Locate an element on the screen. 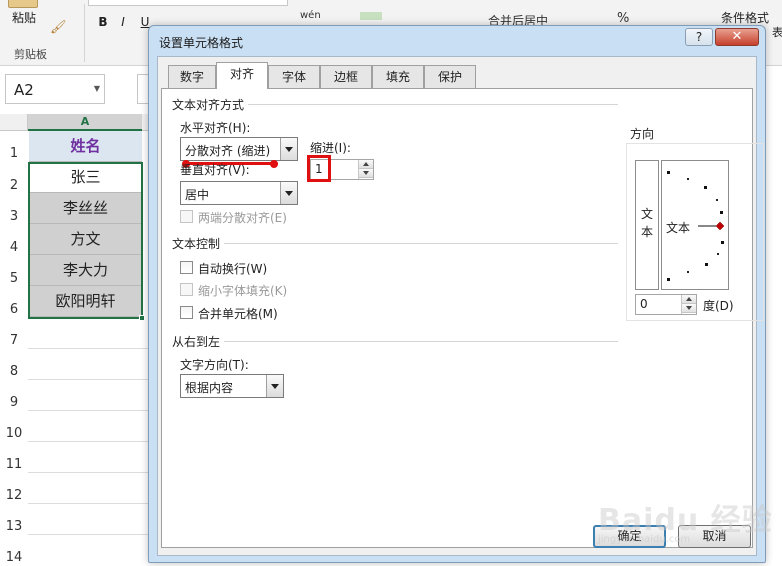 Image resolution: width=782 pixels, height=566 pixels. orientation-dial-text: 文本 is located at coordinates (678, 228).